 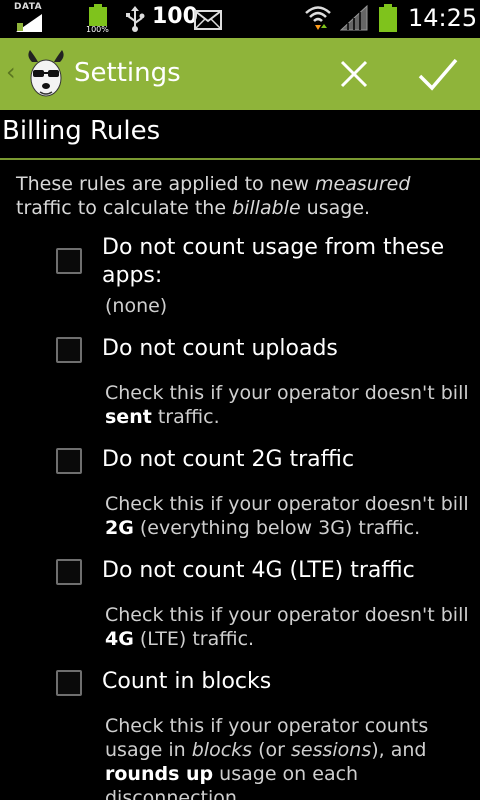 I want to click on rule-title: Do not count usage from these apps:, so click(x=273, y=261).